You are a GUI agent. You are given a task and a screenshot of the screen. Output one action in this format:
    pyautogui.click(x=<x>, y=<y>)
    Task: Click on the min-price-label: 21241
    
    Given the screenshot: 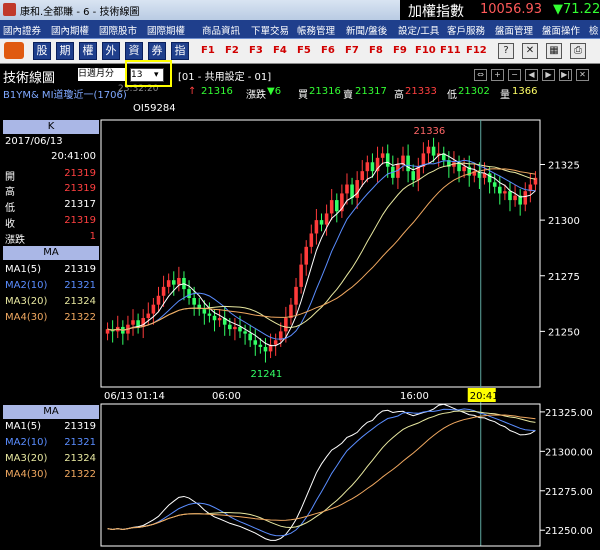 What is the action you would take?
    pyautogui.click(x=266, y=374)
    